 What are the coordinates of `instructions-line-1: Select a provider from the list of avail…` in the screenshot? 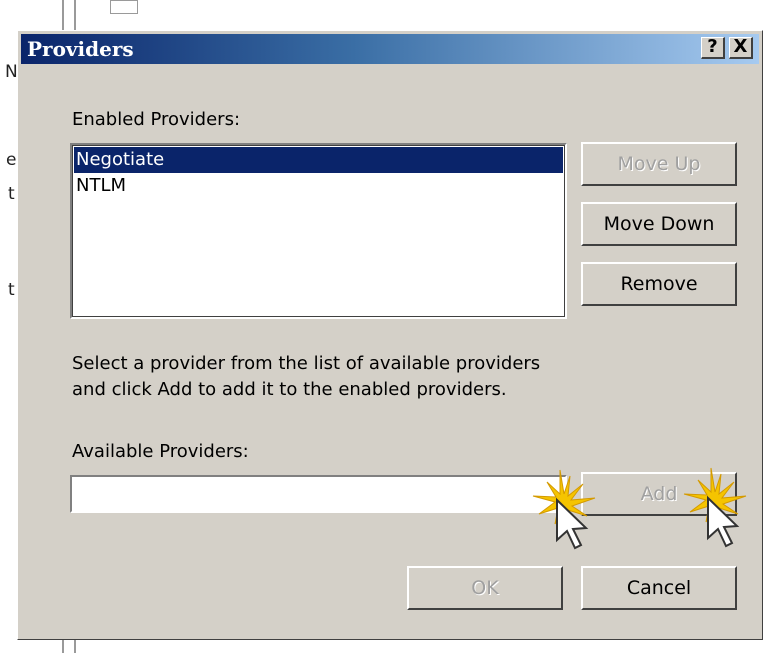 It's located at (306, 363).